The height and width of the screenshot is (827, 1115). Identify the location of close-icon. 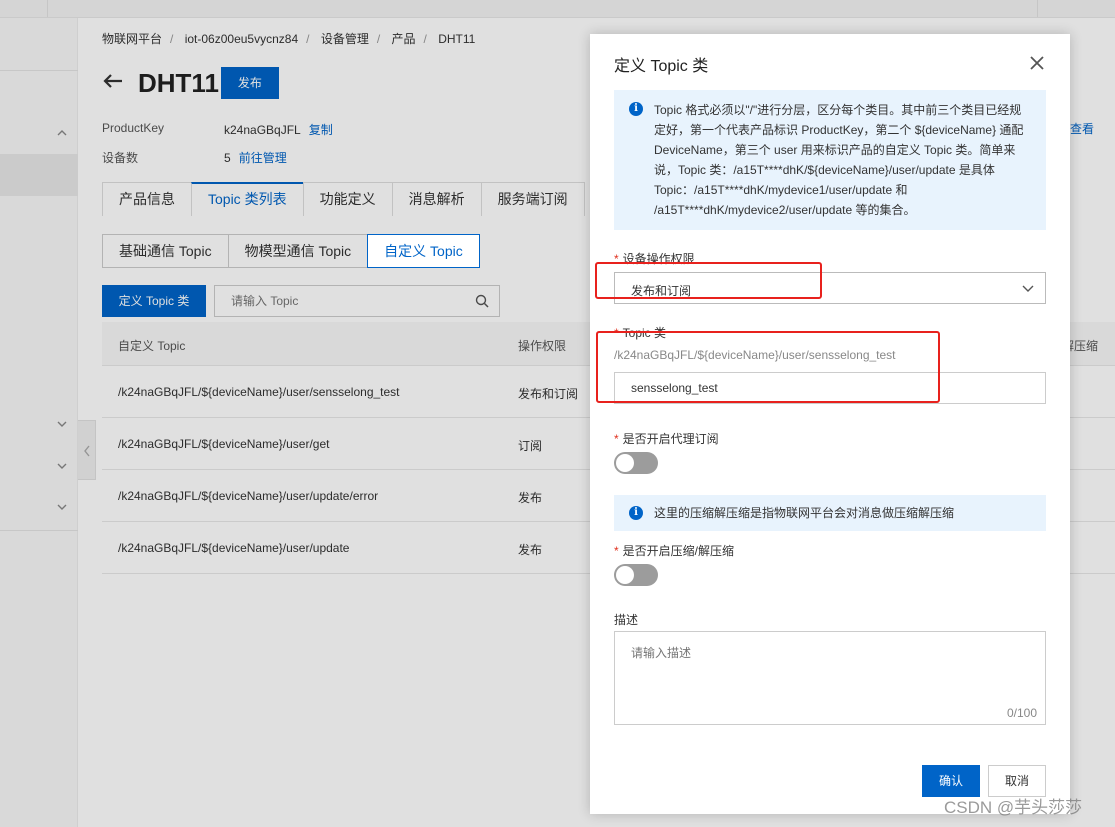
(1037, 63).